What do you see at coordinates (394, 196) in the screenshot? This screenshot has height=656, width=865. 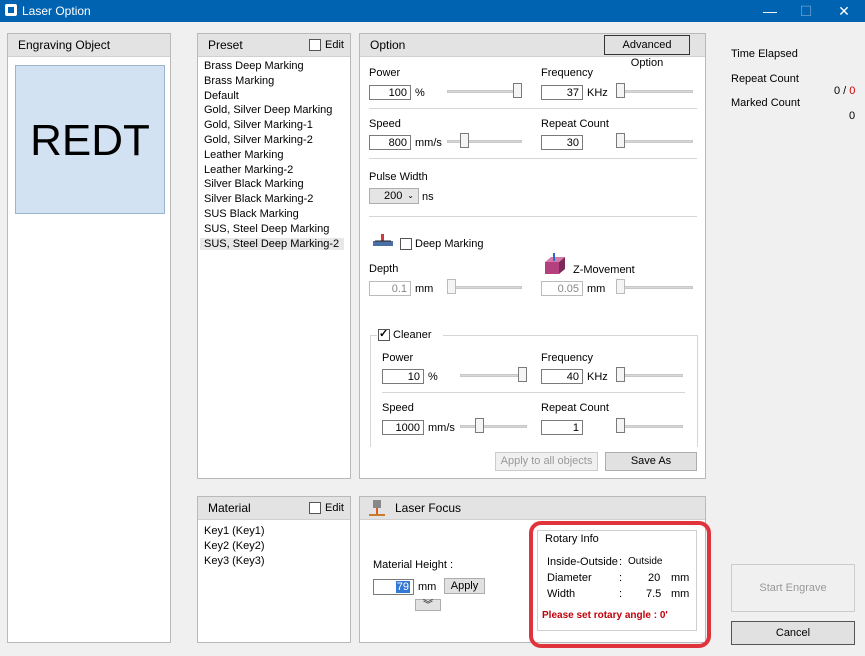 I see `pulse-width-select: 200 ⌄` at bounding box center [394, 196].